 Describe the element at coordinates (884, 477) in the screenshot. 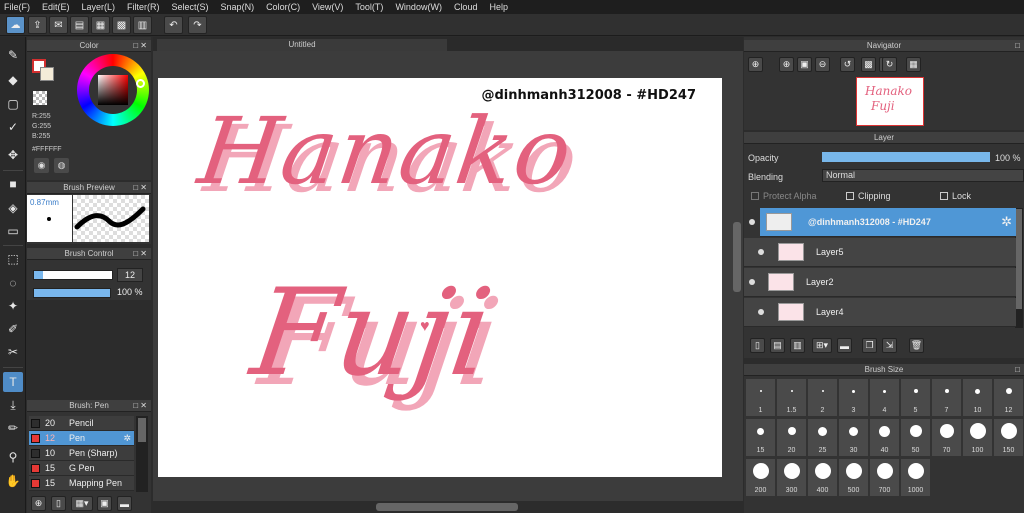

I see `brush-size-option: 700` at that location.